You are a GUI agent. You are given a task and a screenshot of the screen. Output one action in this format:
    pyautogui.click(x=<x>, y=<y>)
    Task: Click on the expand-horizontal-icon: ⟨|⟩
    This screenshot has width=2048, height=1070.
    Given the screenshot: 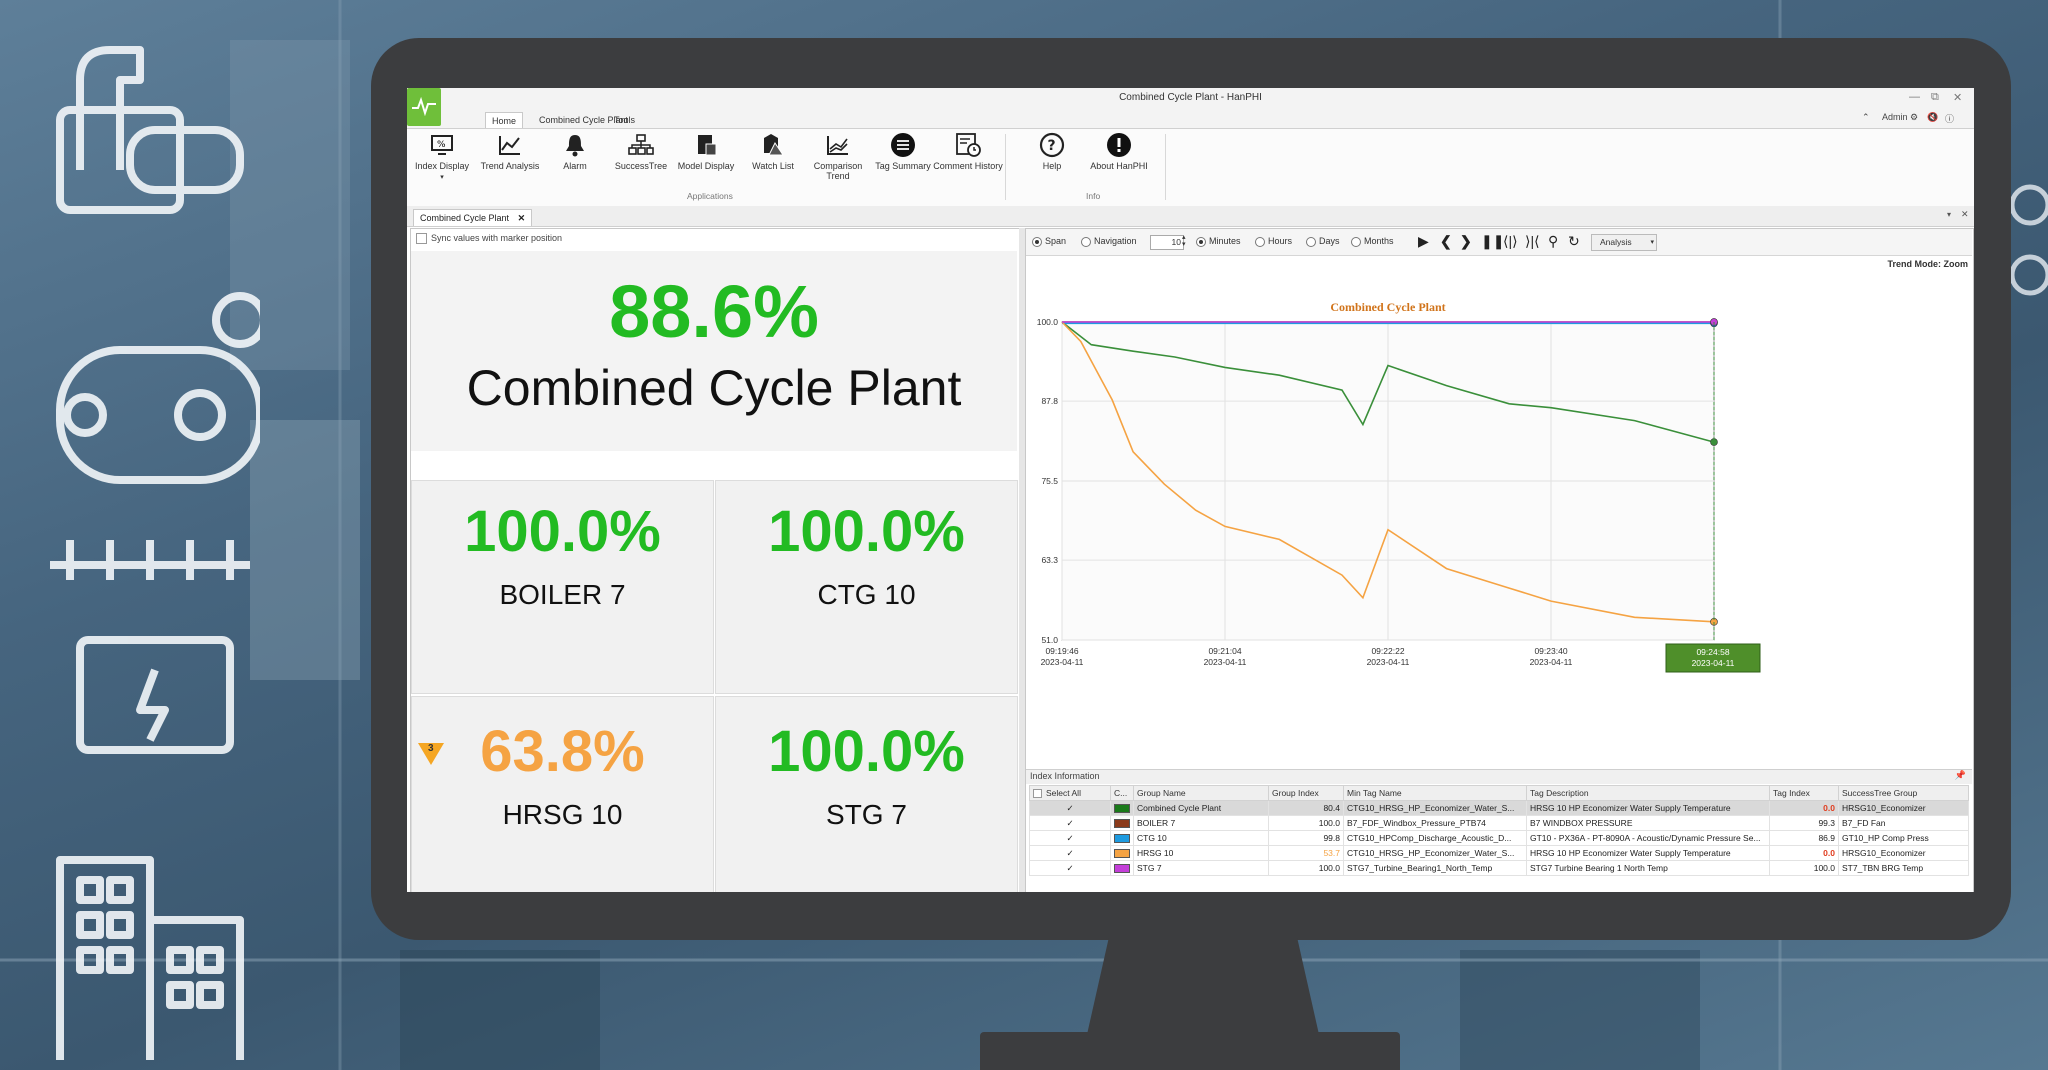 What is the action you would take?
    pyautogui.click(x=1510, y=241)
    